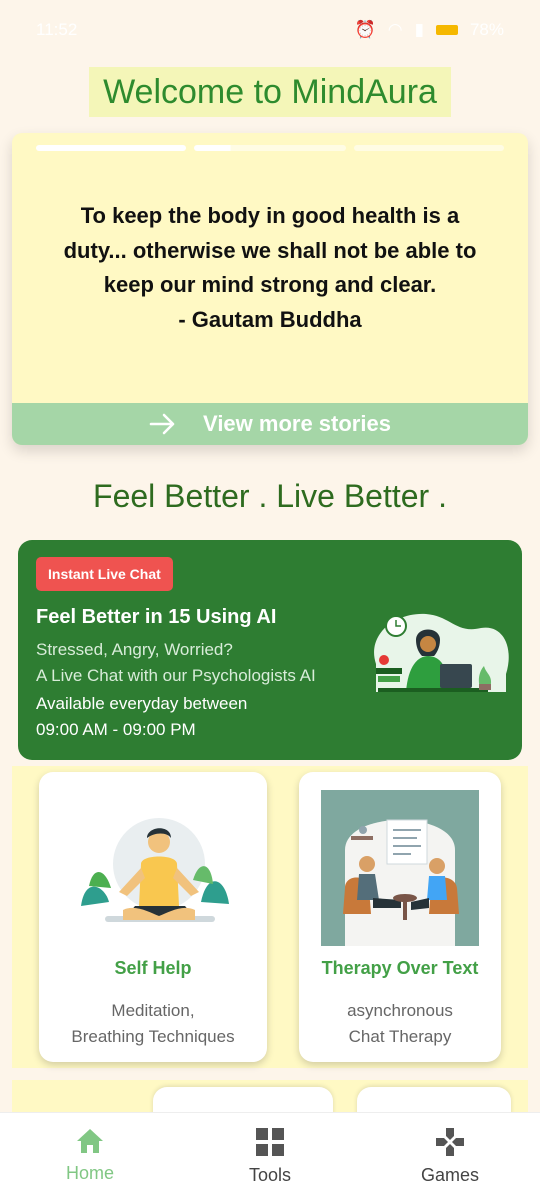  What do you see at coordinates (365, 29) in the screenshot?
I see `alarm-icon: ⏰` at bounding box center [365, 29].